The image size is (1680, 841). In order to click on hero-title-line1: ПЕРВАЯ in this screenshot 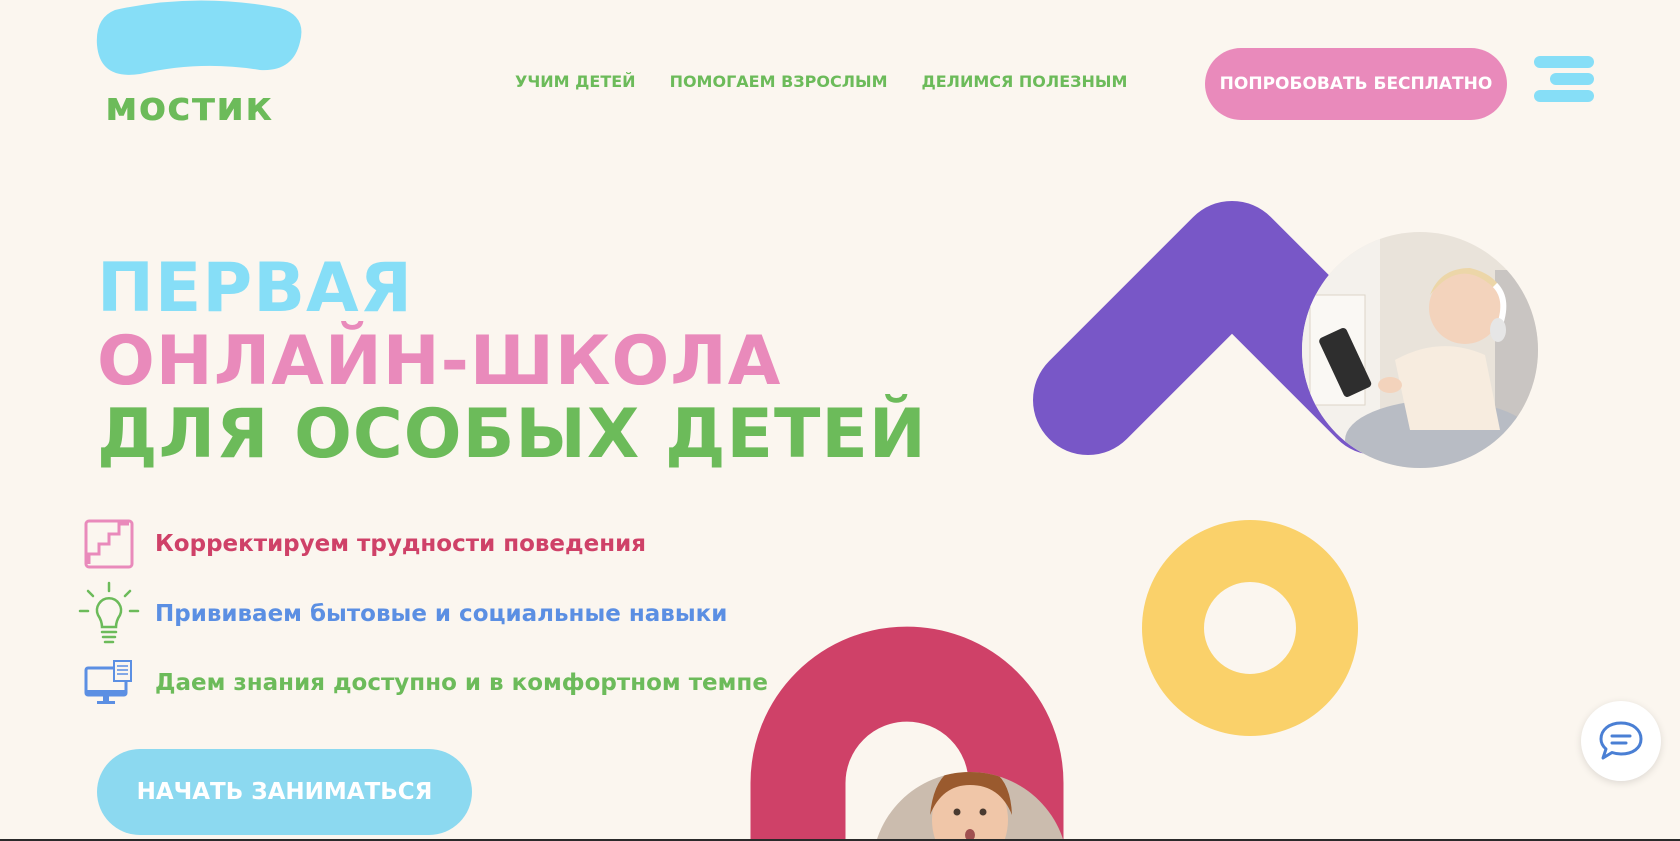, I will do `click(255, 288)`.